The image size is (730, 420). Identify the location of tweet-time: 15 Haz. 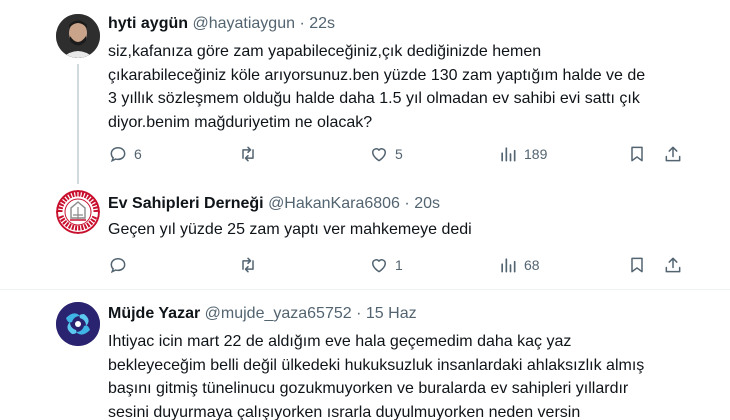
(391, 313).